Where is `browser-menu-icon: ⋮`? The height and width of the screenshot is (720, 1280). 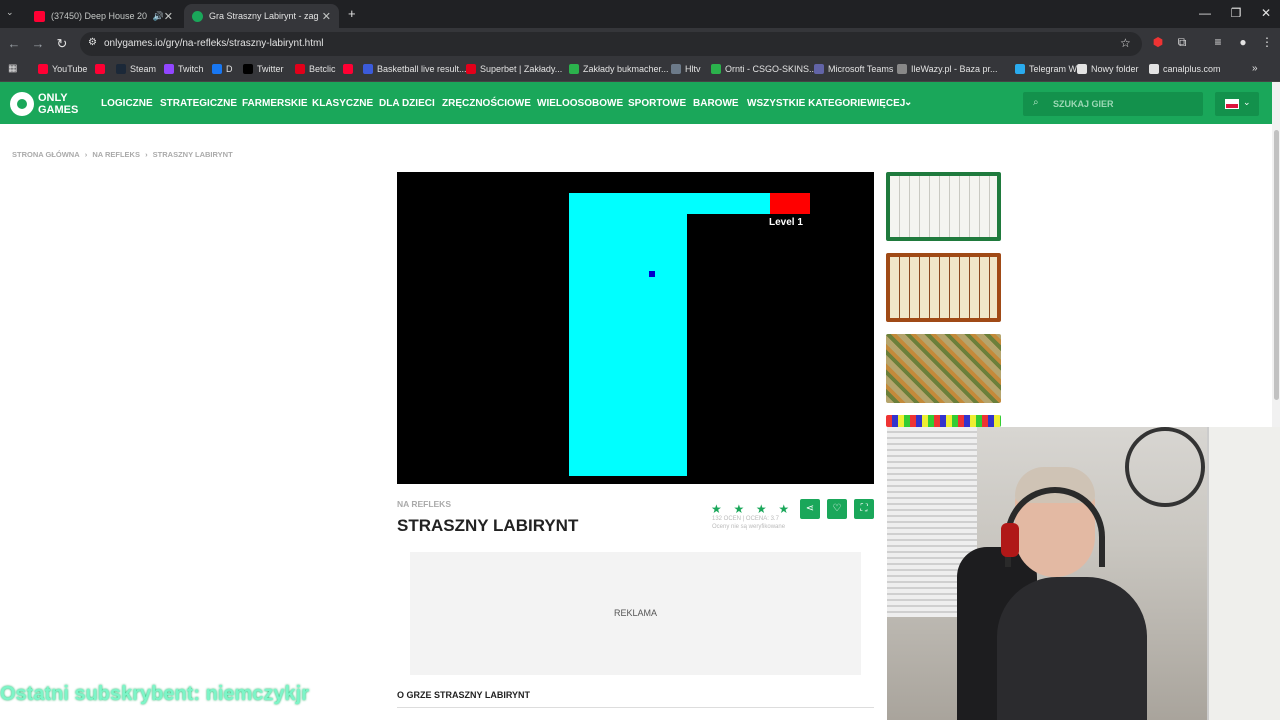 browser-menu-icon: ⋮ is located at coordinates (1267, 42).